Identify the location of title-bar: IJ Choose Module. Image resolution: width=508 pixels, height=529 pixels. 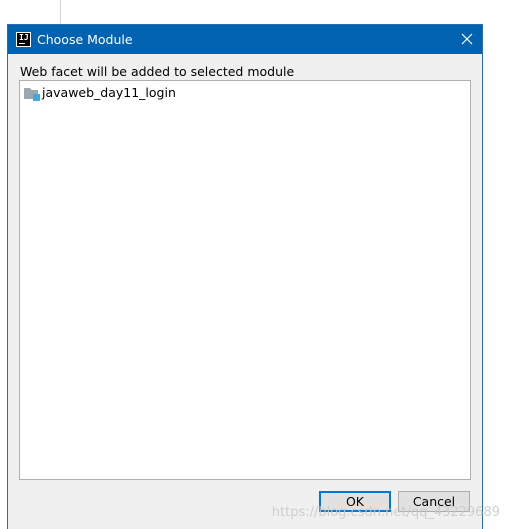
(245, 39).